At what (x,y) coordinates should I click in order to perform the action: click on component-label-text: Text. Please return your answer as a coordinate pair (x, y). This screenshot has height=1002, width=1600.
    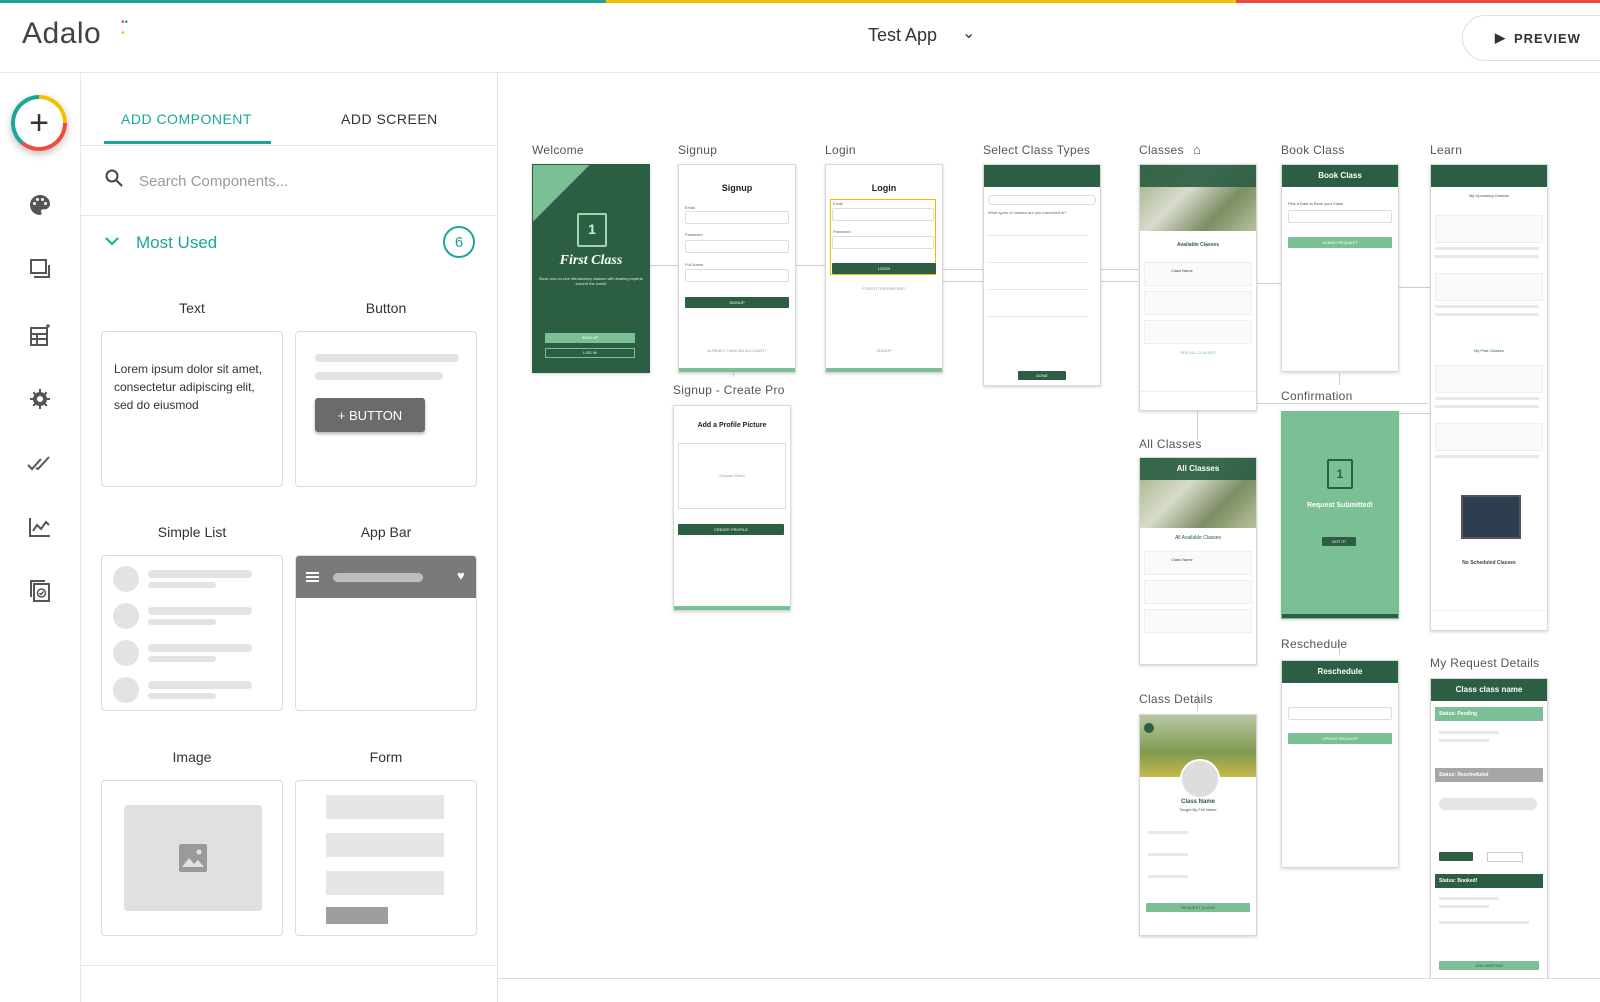
    Looking at the image, I should click on (192, 308).